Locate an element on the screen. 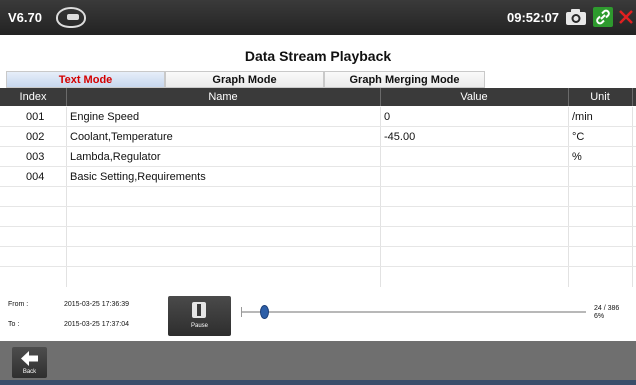 This screenshot has width=636, height=385. vci-connector-icon is located at coordinates (71, 17).